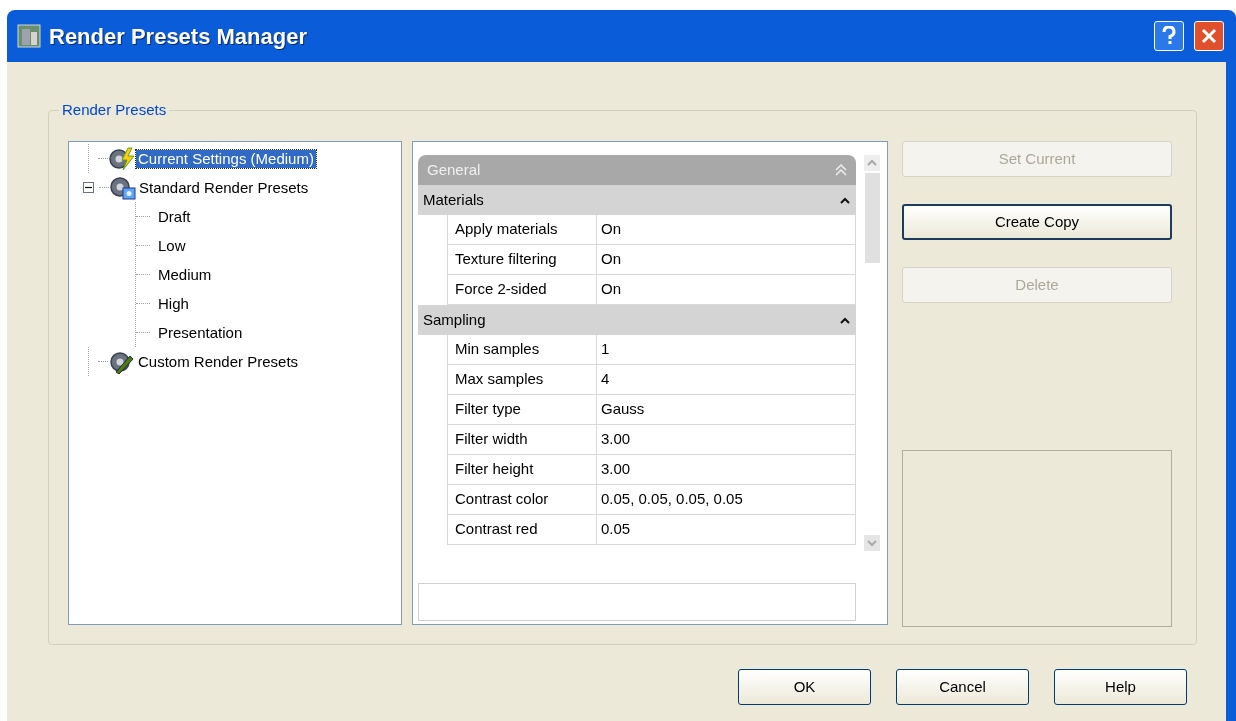 The image size is (1236, 721). Describe the element at coordinates (522, 470) in the screenshot. I see `property-name: Filter height` at that location.